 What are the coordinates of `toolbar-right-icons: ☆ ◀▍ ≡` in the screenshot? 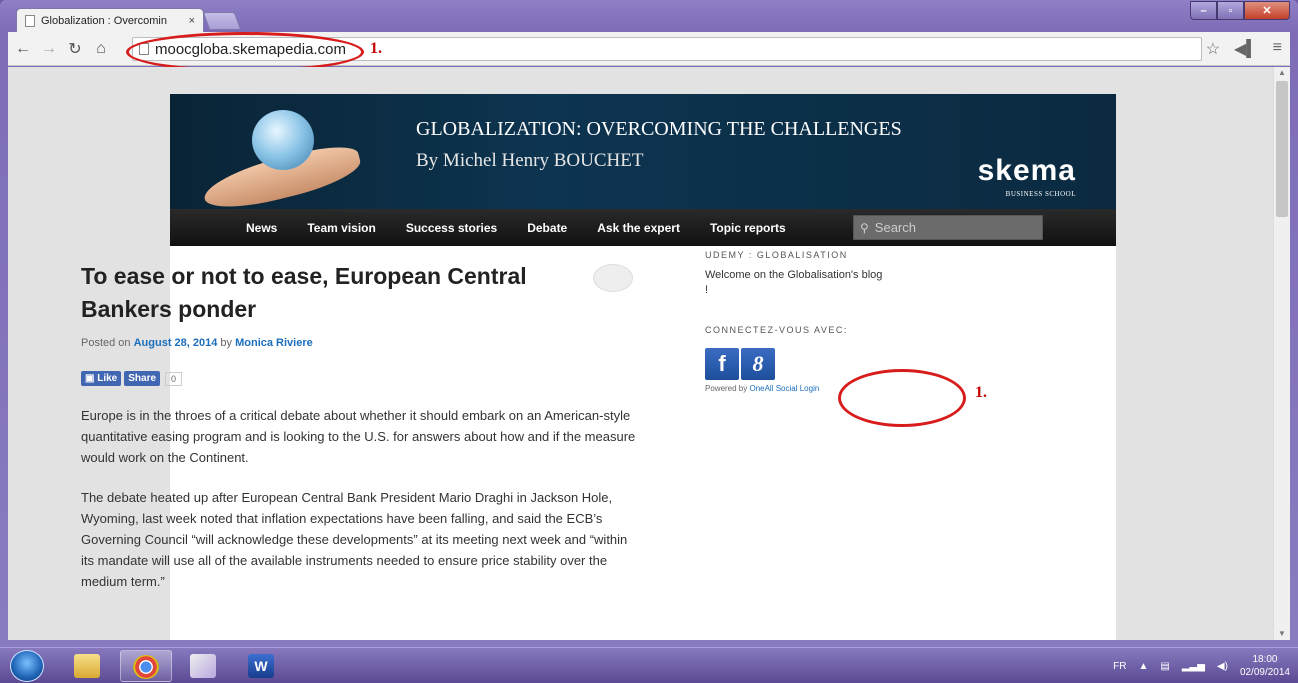 It's located at (1244, 49).